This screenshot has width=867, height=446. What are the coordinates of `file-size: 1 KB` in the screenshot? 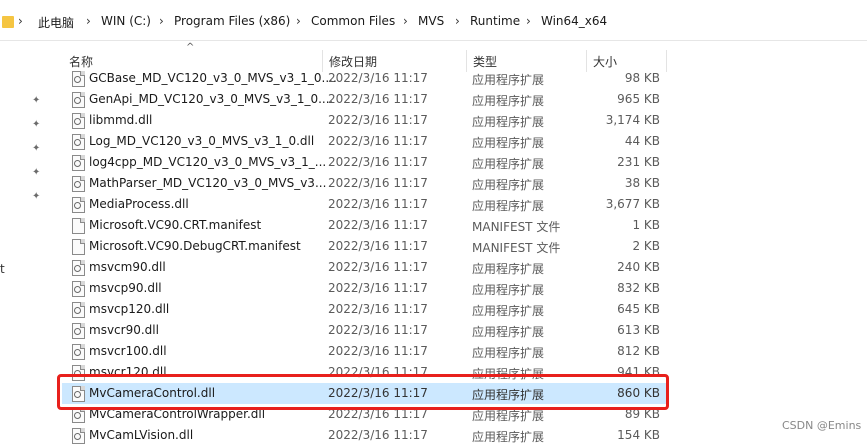 It's located at (646, 225).